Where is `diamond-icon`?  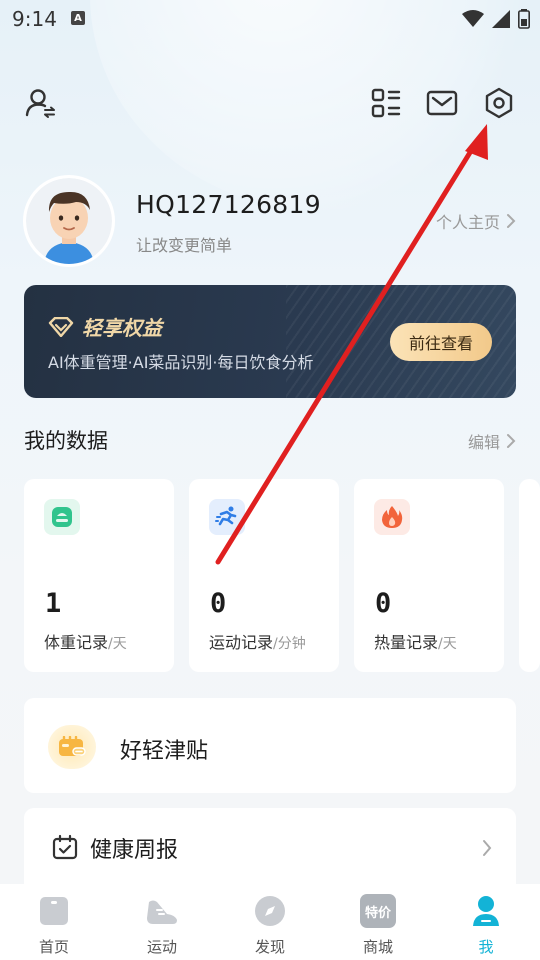 diamond-icon is located at coordinates (61, 326).